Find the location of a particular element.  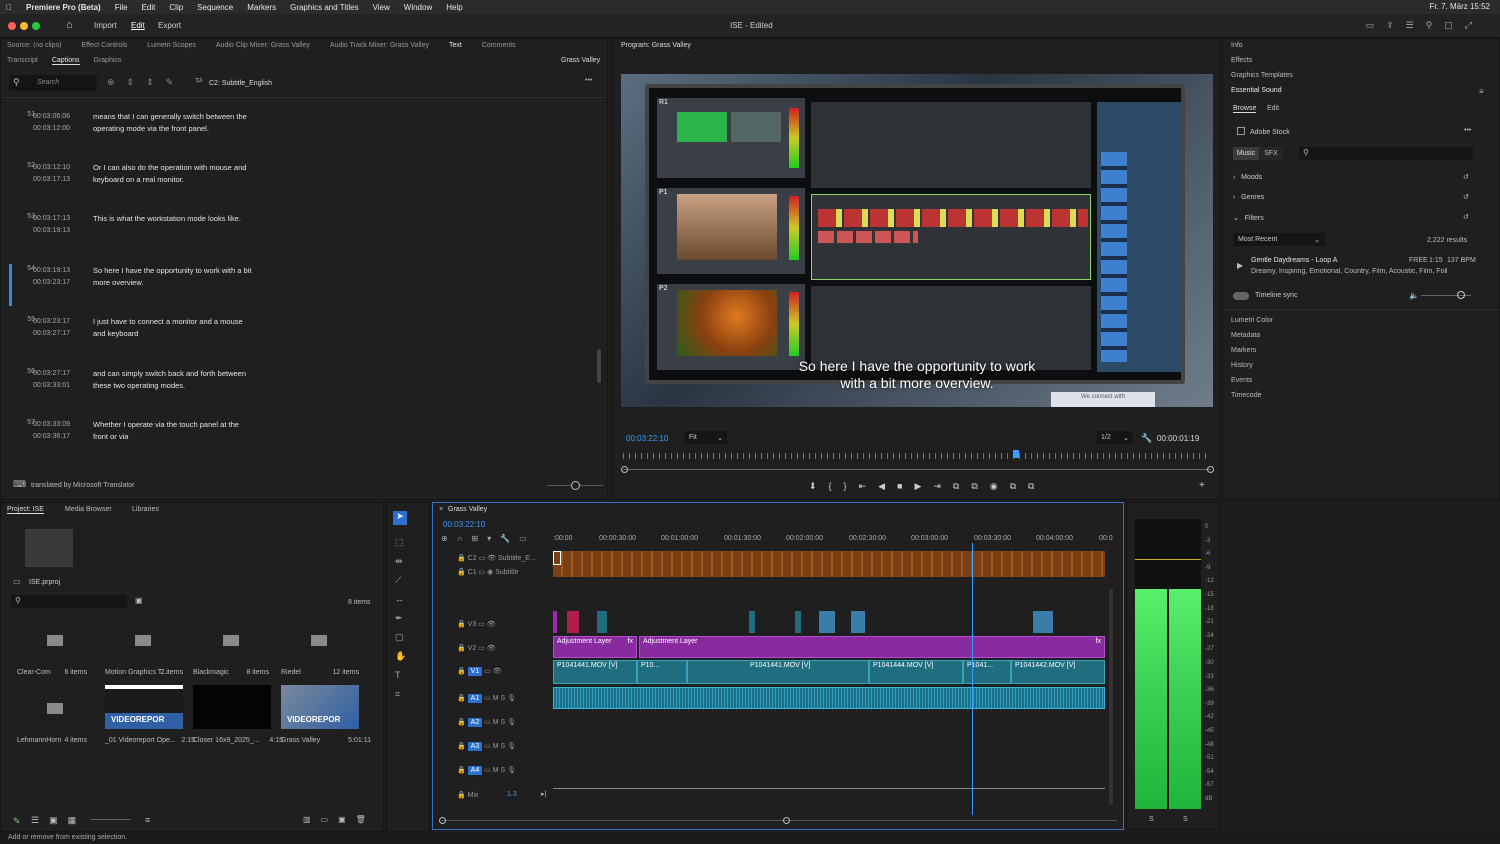

tab-lumetri-scopes: Lumetri Scopes is located at coordinates (171, 45).